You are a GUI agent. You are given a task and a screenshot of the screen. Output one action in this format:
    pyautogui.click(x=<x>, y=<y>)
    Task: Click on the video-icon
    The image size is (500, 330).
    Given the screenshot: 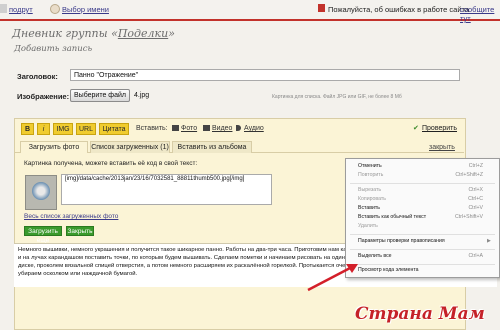 What is the action you would take?
    pyautogui.click(x=206, y=128)
    